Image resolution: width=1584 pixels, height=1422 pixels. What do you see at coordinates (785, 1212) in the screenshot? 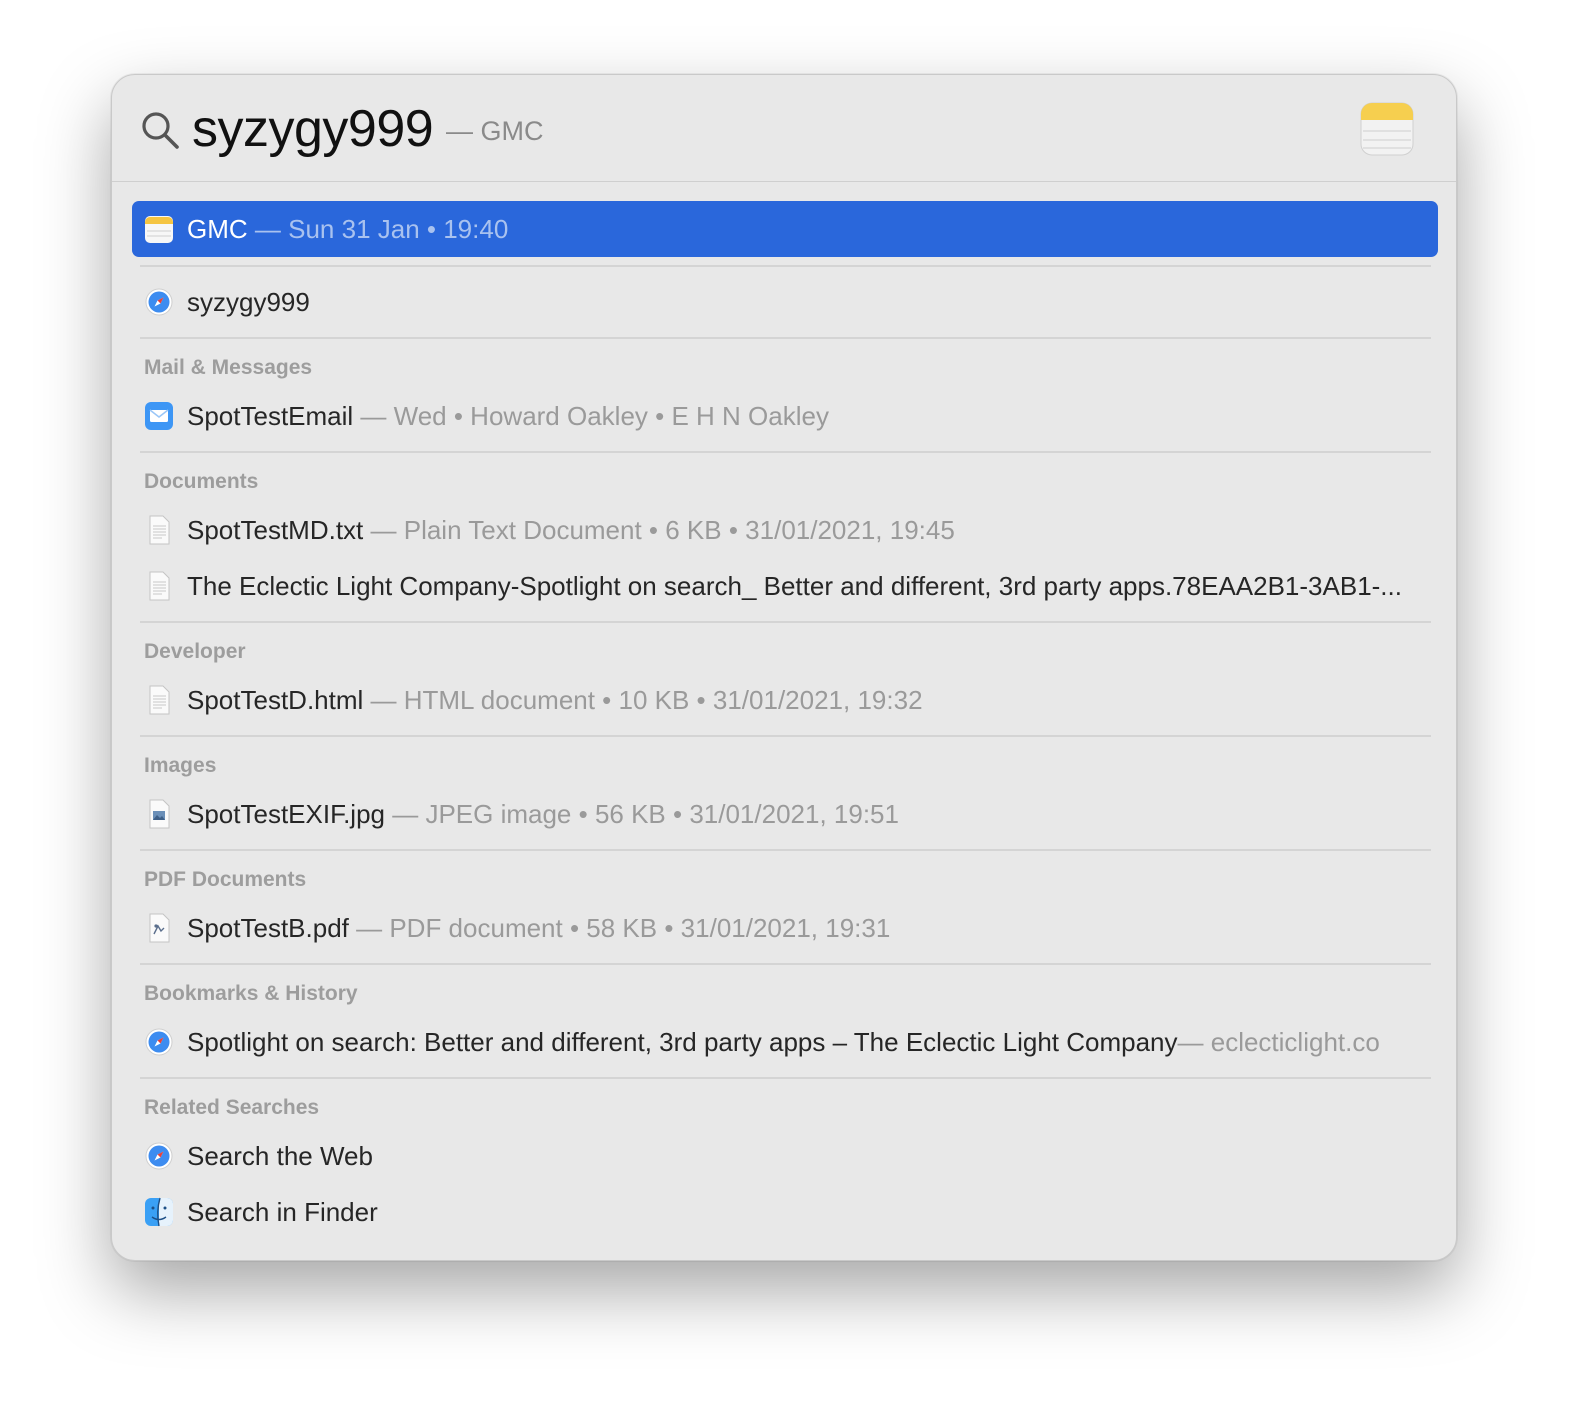
I see `search-finder-row: Search in Finder` at bounding box center [785, 1212].